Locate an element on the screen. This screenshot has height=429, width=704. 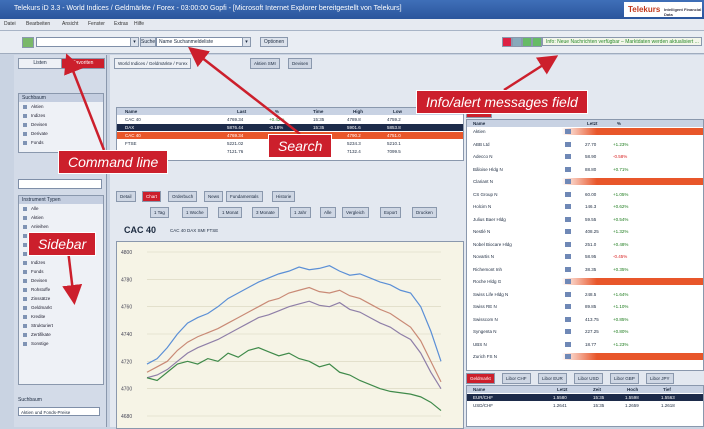
info-alert-annotation: Info/alert messages field is located at coordinates (502, 102).